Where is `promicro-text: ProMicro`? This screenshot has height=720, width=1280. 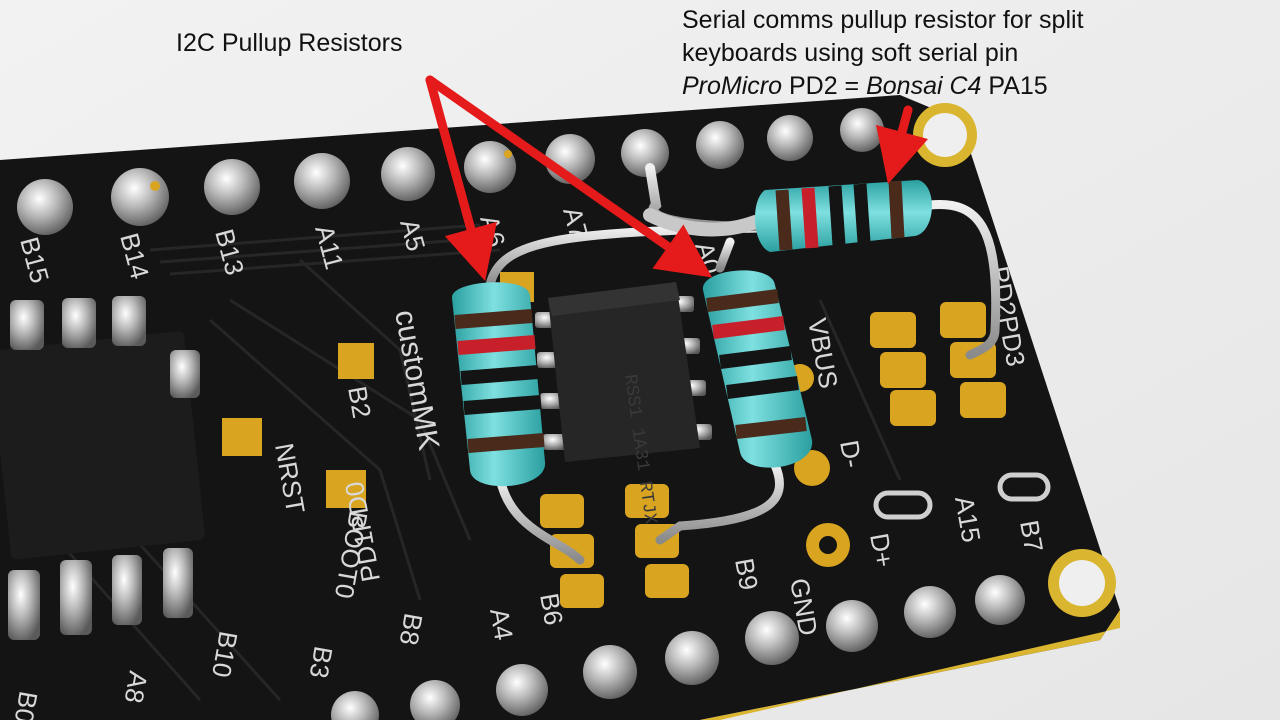
promicro-text: ProMicro is located at coordinates (732, 86).